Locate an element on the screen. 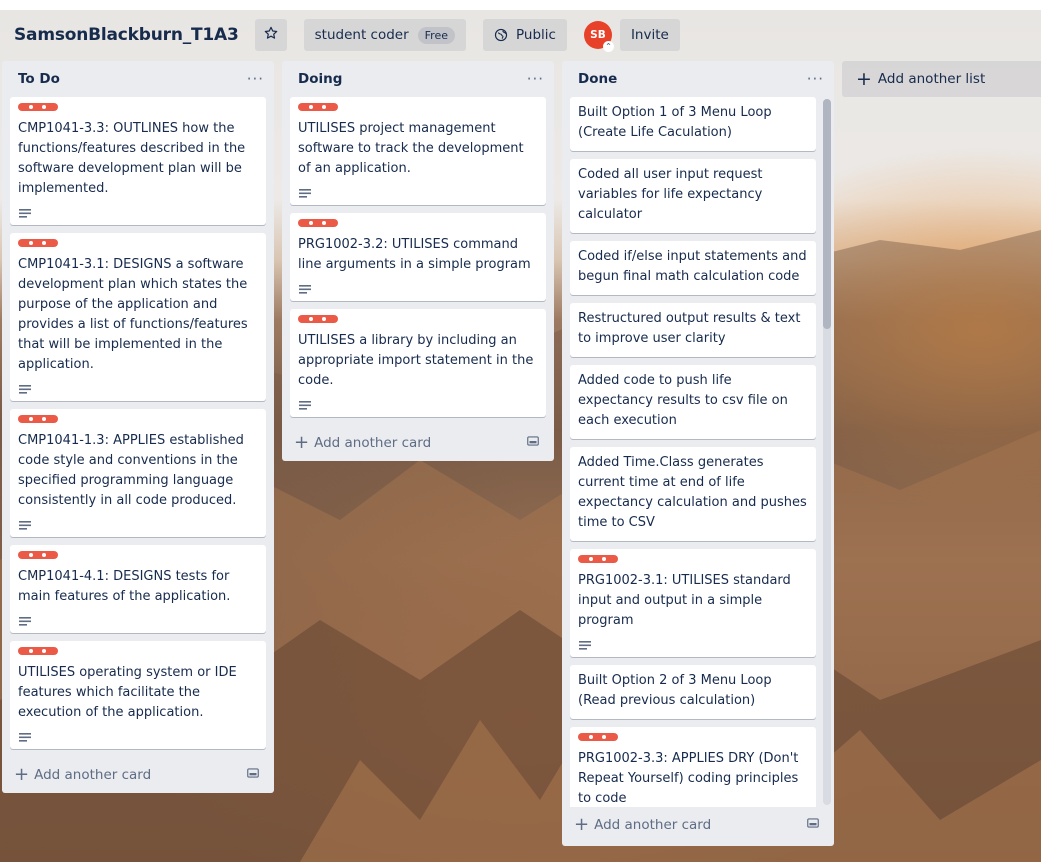  list-title: To Do is located at coordinates (39, 79).